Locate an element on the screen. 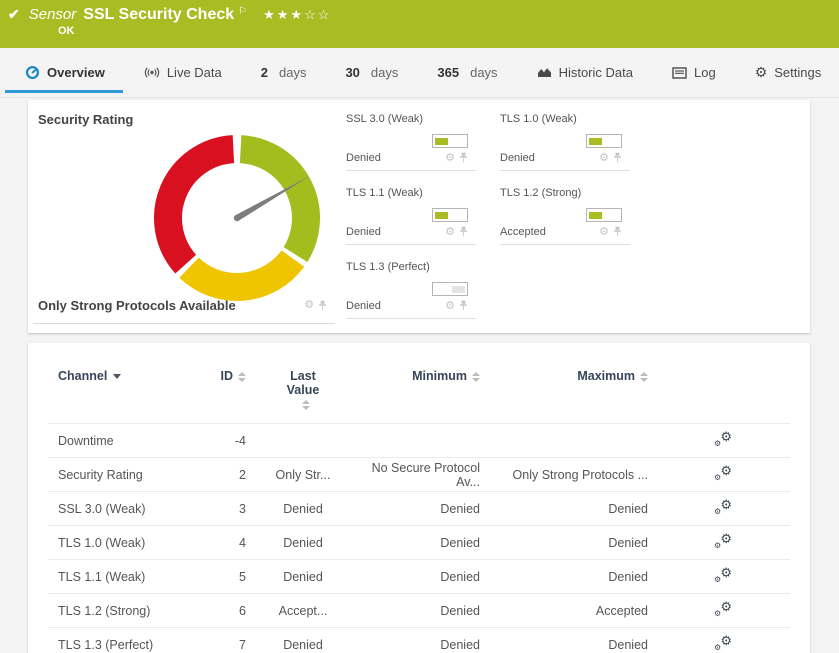 The width and height of the screenshot is (839, 653). column-header-channel: Channel is located at coordinates (123, 396).